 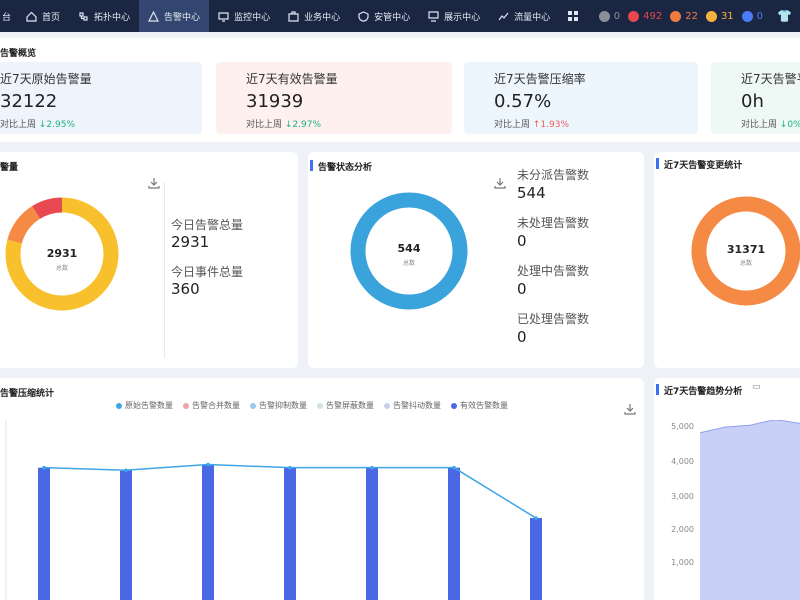 I want to click on compare-value: ↑1.93%, so click(x=550, y=125).